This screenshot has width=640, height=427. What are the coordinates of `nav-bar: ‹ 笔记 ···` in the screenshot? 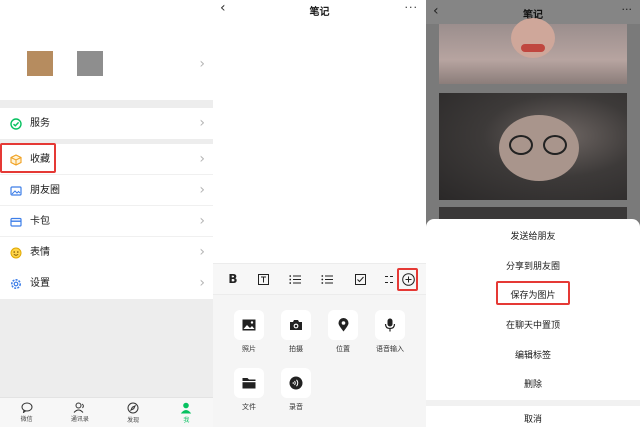 It's located at (319, 10).